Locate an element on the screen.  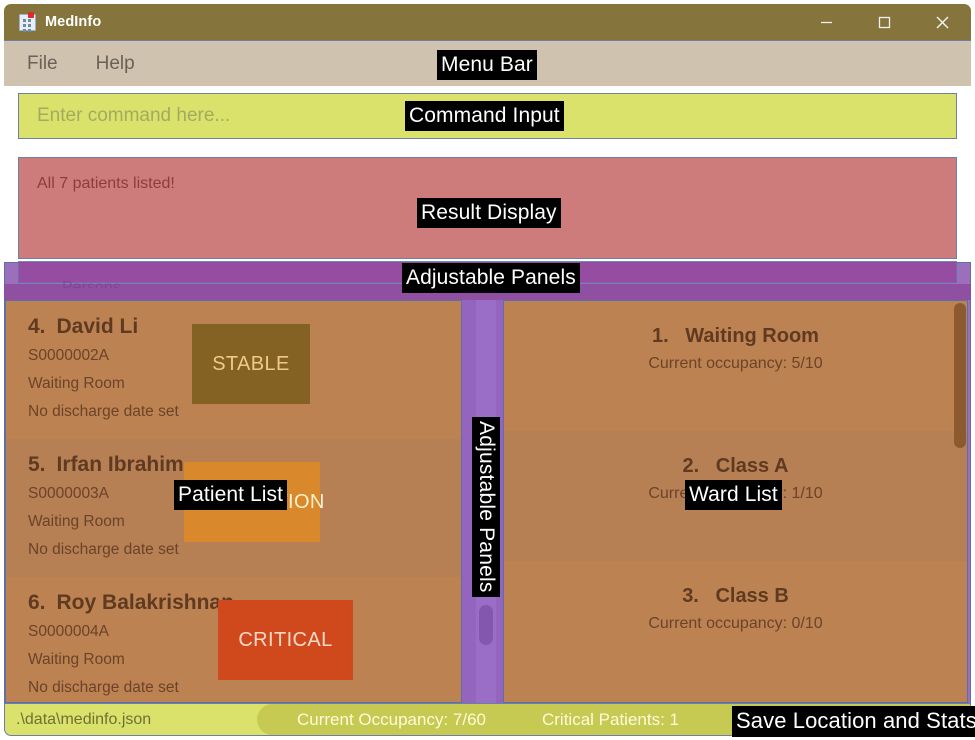
annotation-adjustable-panels: Adjustable Panels is located at coordinates (491, 278).